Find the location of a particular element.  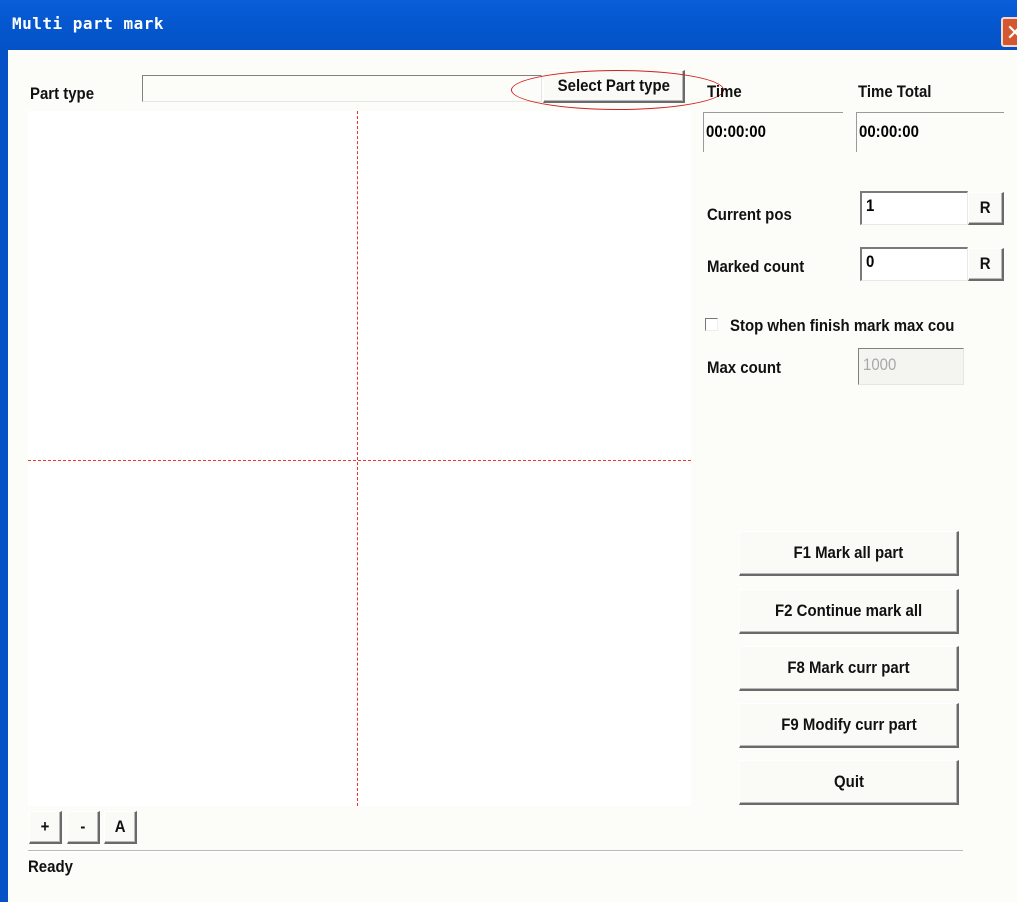

time-value-box: 00:00:00 is located at coordinates (773, 132).